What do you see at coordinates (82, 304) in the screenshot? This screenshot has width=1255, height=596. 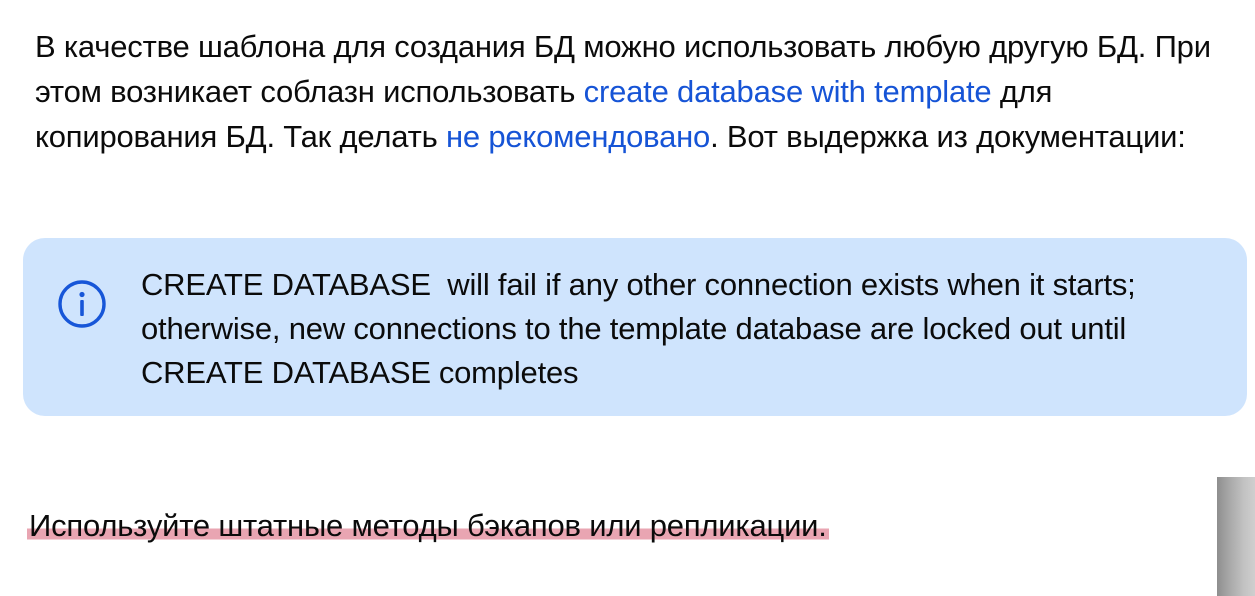 I see `info-icon` at bounding box center [82, 304].